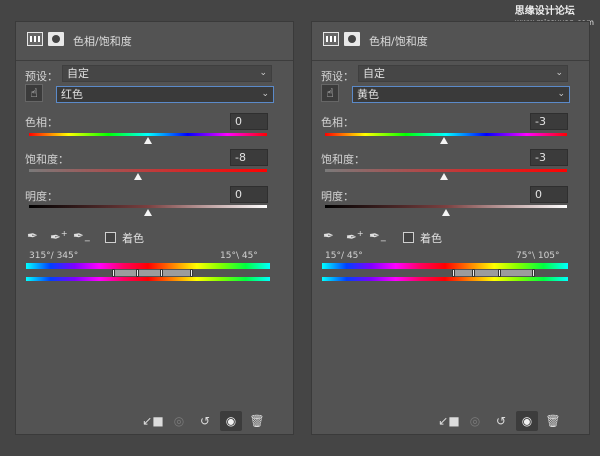 Image resolution: width=600 pixels, height=456 pixels. Describe the element at coordinates (461, 94) in the screenshot. I see `channel-dropdown: 黄色 ⌄` at that location.